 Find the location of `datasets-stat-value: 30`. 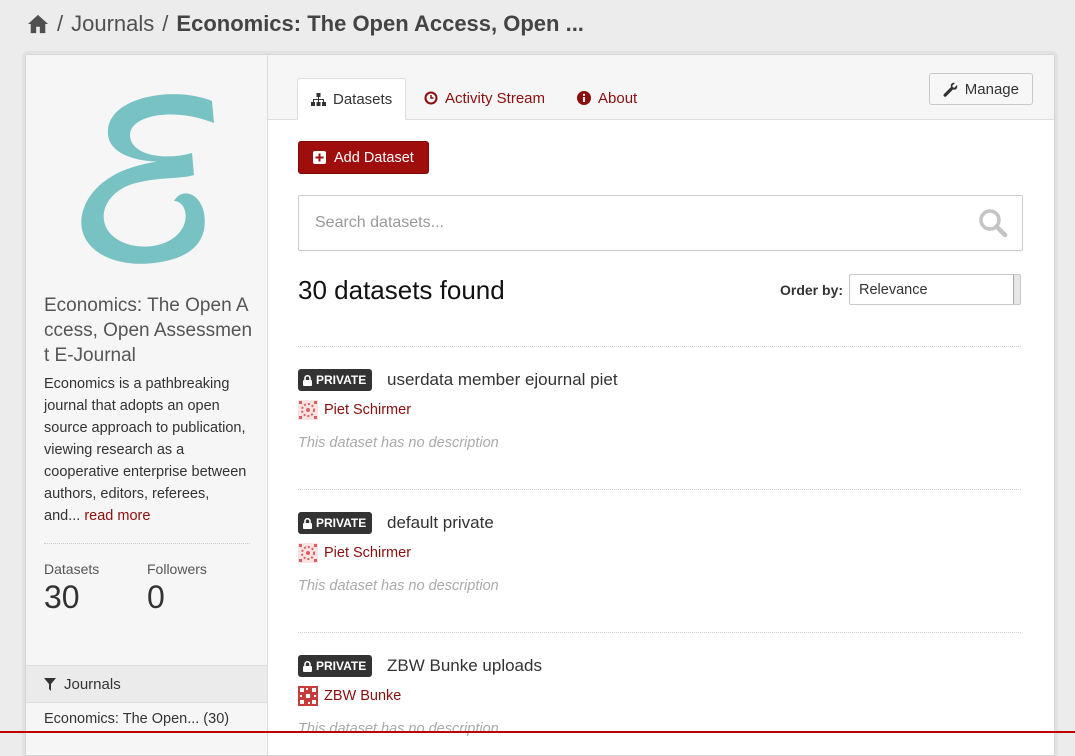

datasets-stat-value: 30 is located at coordinates (62, 597).